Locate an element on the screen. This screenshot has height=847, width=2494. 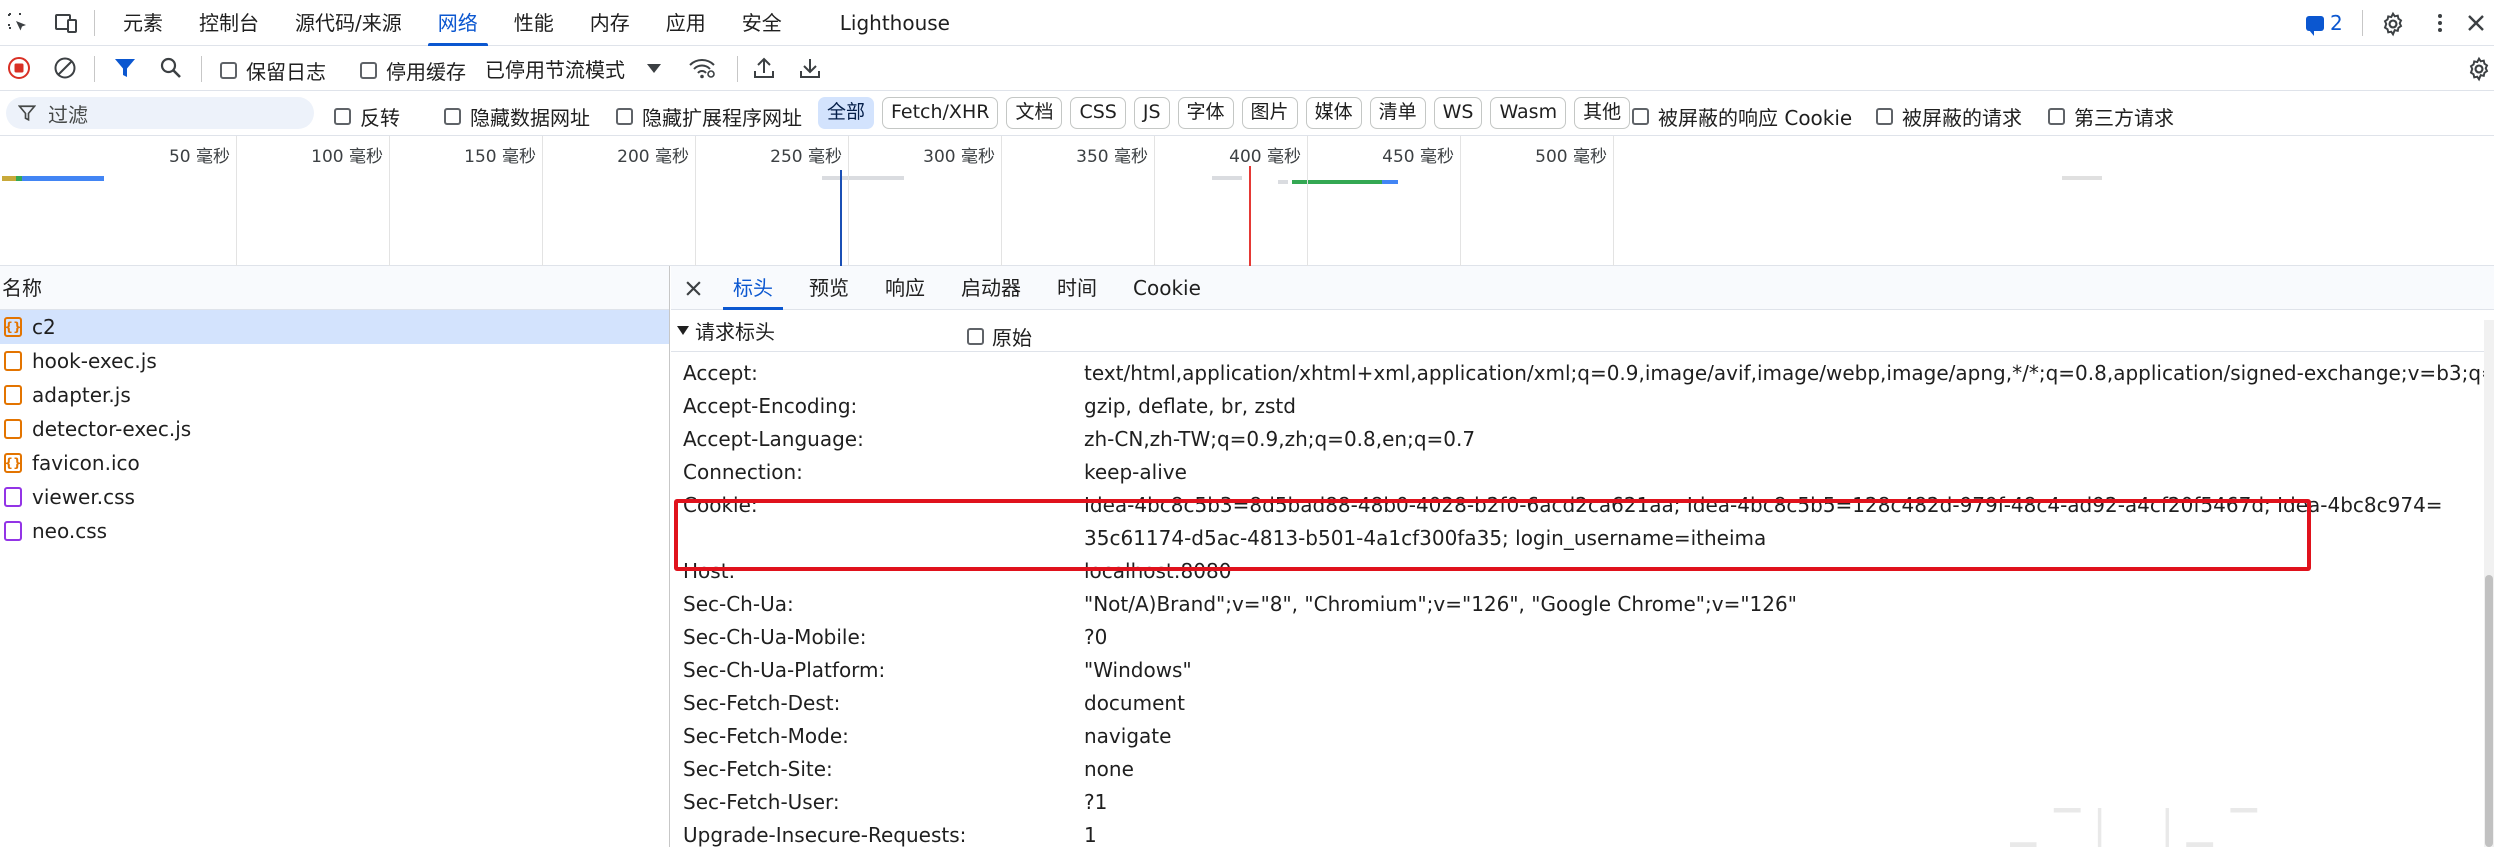
raw-label: 原始 is located at coordinates (1012, 338).